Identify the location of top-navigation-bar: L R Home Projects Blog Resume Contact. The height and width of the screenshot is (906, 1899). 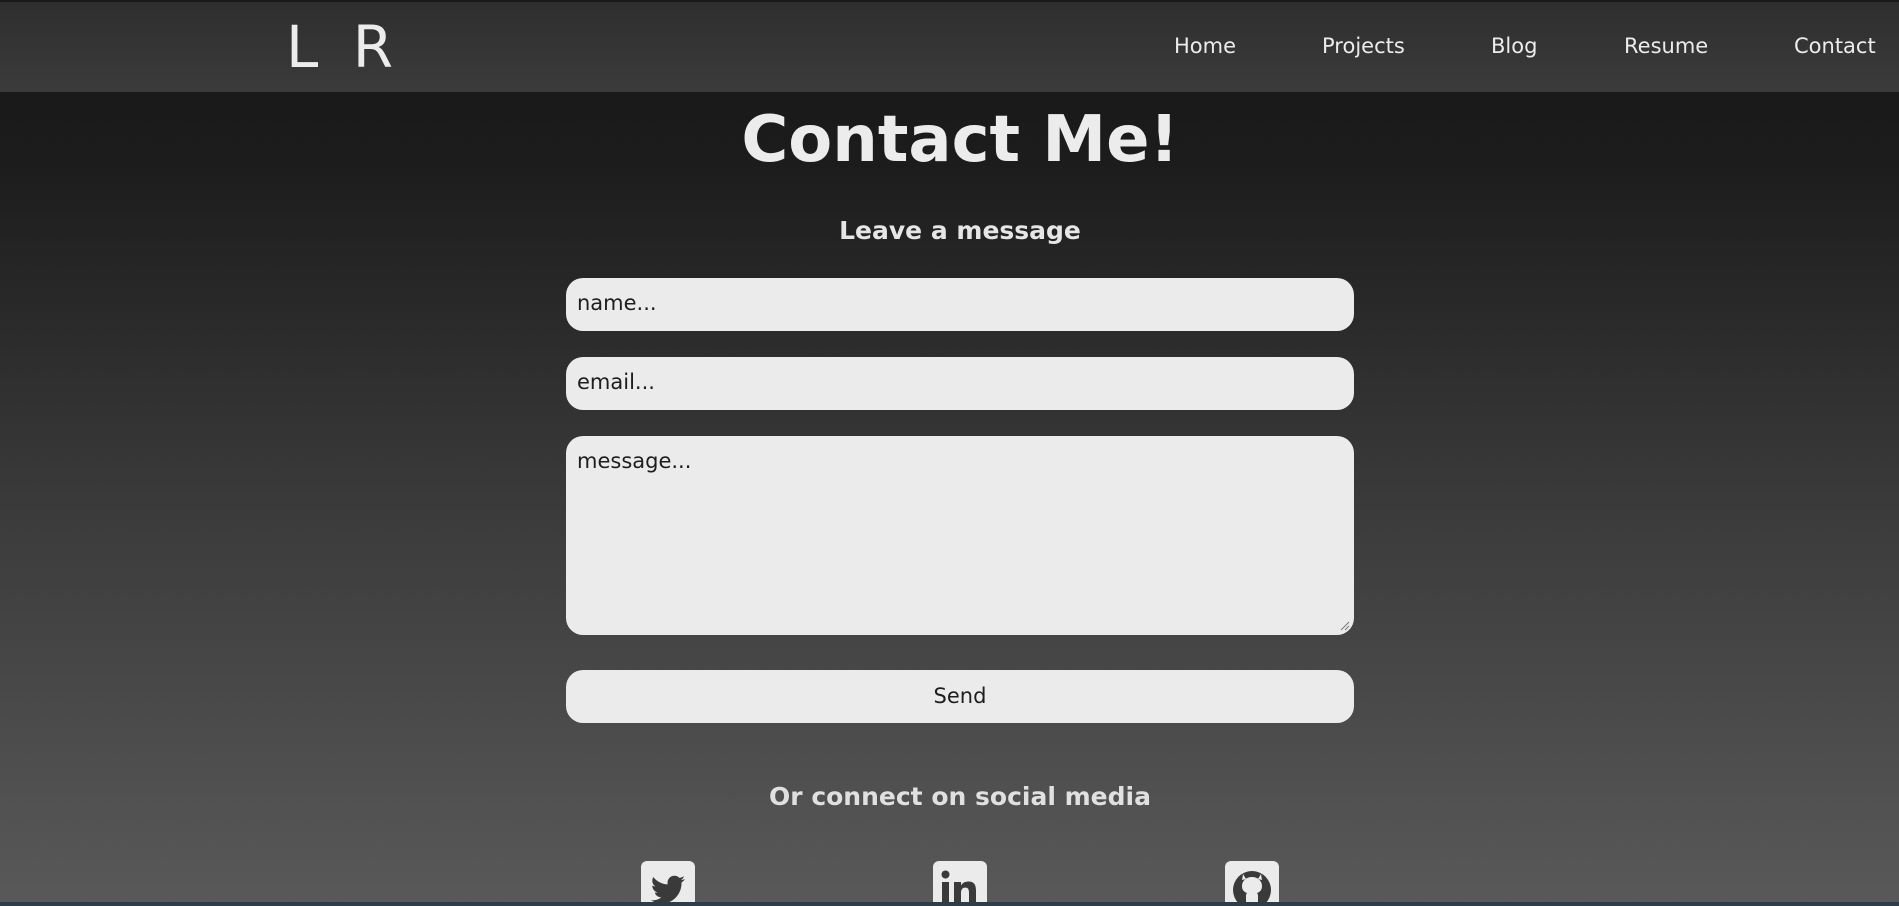
(949, 46).